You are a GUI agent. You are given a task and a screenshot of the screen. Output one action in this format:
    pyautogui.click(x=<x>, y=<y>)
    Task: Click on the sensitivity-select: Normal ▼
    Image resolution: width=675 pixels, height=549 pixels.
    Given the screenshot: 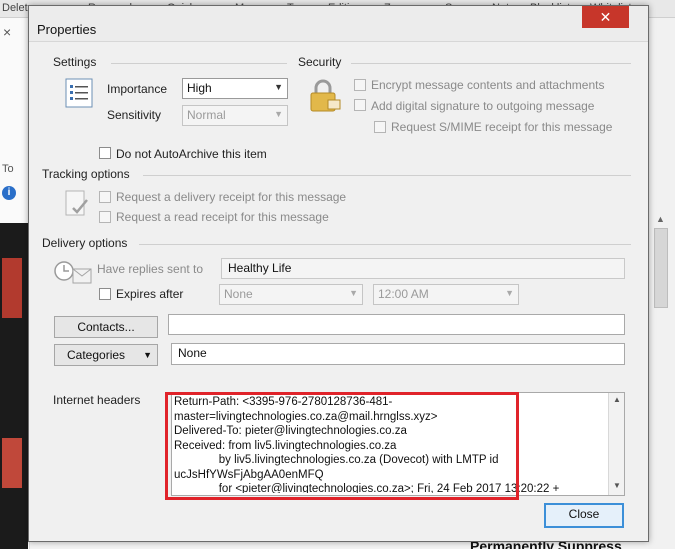 What is the action you would take?
    pyautogui.click(x=235, y=115)
    